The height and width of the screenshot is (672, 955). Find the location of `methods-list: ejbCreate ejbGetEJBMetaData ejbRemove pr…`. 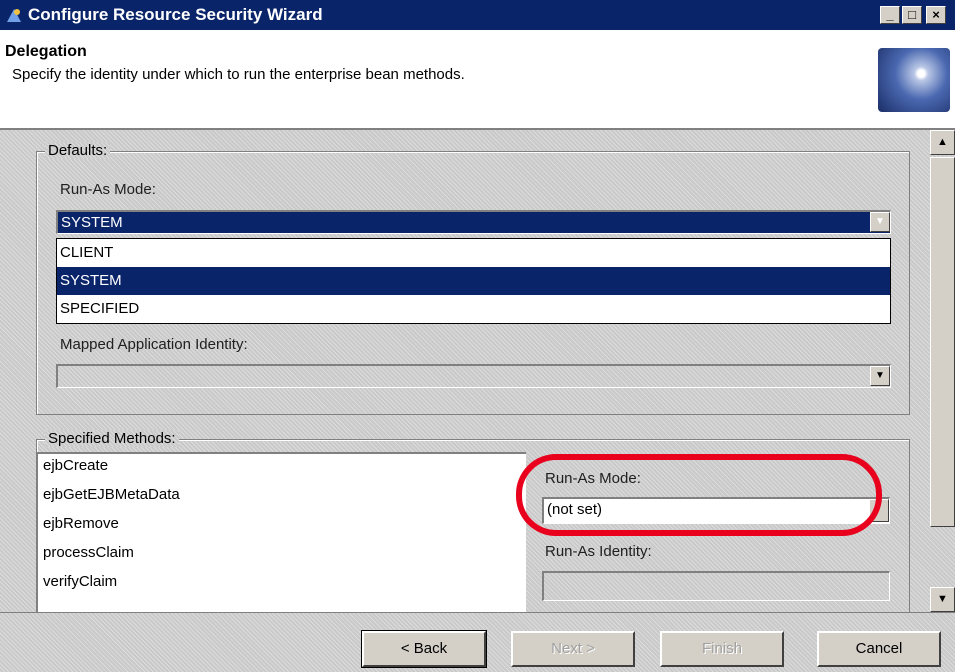

methods-list: ejbCreate ejbGetEJBMetaData ejbRemove pr… is located at coordinates (281, 532).